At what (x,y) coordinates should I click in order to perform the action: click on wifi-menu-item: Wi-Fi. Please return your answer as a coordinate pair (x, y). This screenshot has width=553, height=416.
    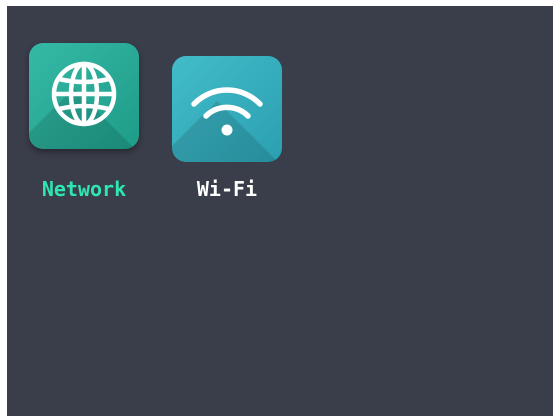
    Looking at the image, I should click on (227, 122).